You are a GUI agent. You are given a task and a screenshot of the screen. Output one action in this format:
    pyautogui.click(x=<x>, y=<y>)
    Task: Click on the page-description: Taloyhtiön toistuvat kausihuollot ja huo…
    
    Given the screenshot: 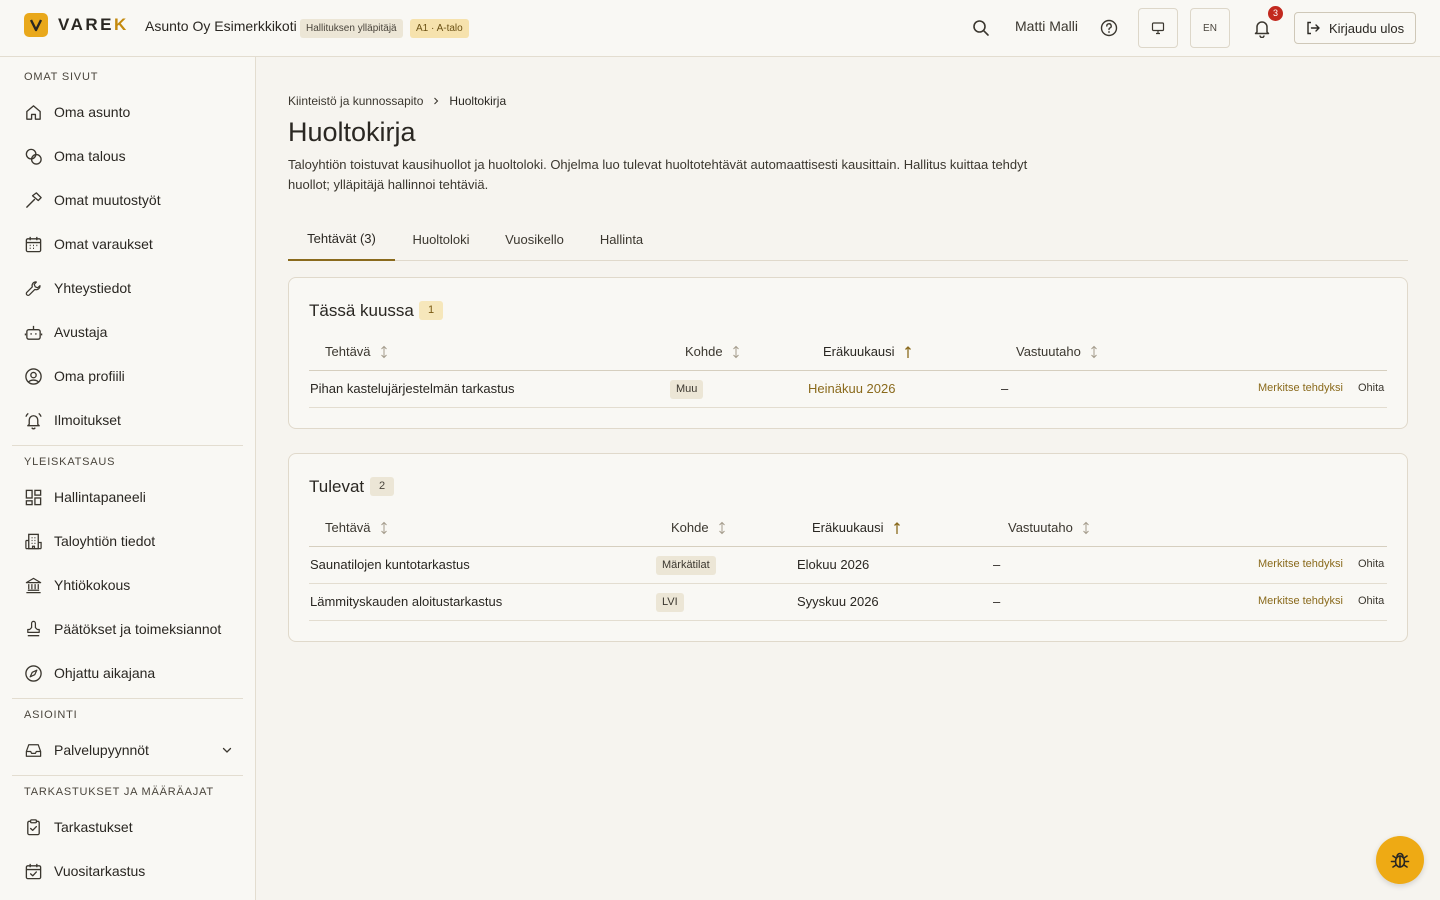 What is the action you would take?
    pyautogui.click(x=658, y=174)
    